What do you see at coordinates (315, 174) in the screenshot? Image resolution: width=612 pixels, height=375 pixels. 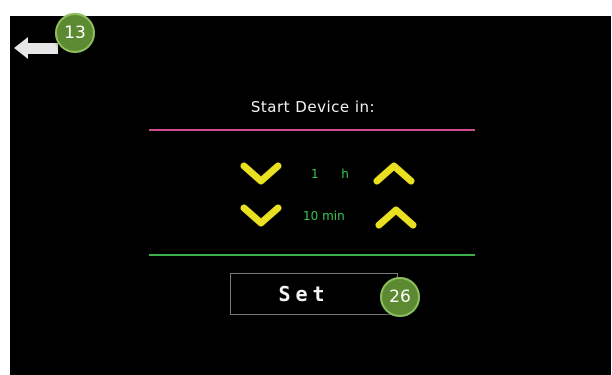 I see `hours-number: 1` at bounding box center [315, 174].